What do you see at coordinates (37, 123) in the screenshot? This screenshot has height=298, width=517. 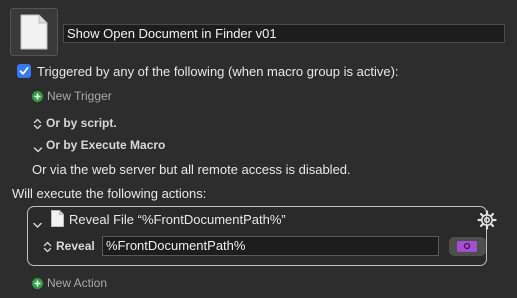 I see `chevron-updown-icon` at bounding box center [37, 123].